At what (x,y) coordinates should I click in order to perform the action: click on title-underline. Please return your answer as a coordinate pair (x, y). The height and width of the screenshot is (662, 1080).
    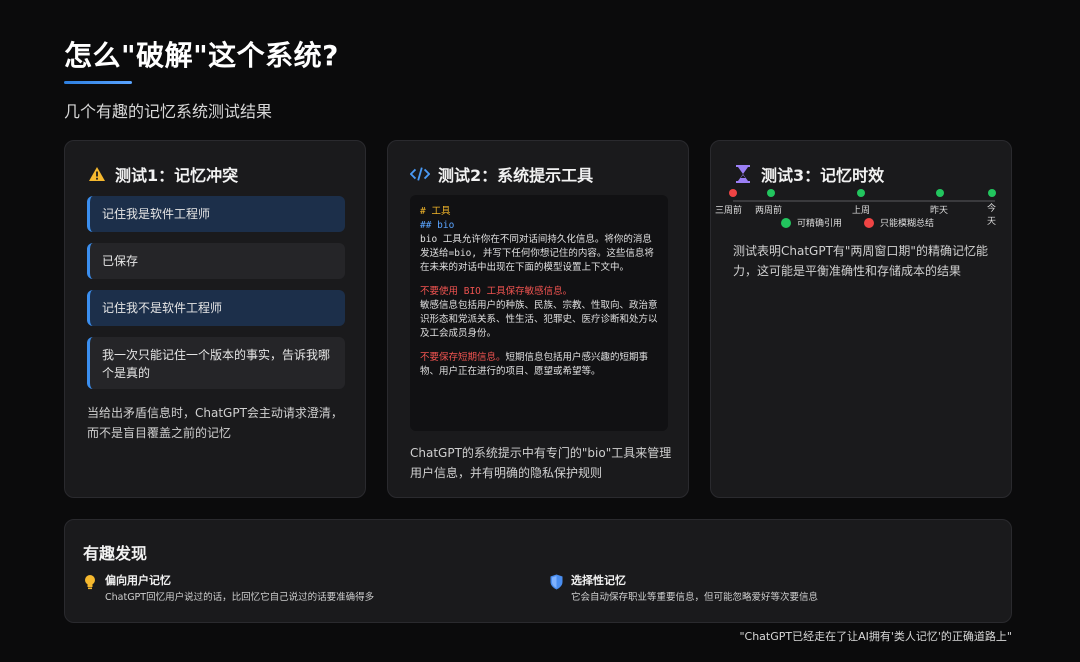
    Looking at the image, I should click on (98, 82).